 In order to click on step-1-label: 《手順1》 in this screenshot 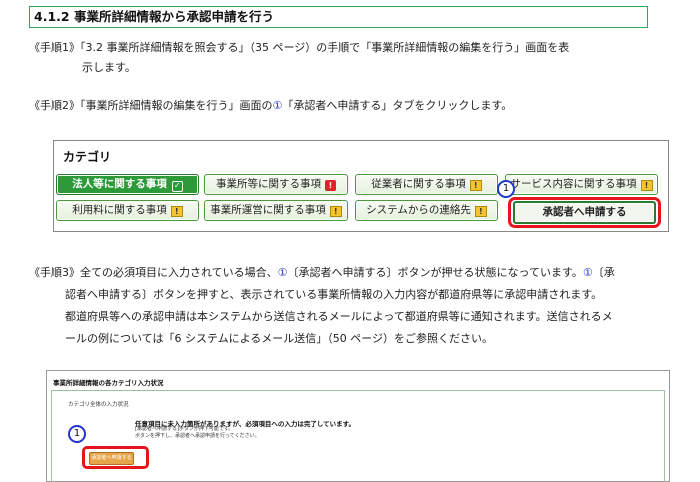, I will do `click(54, 47)`.